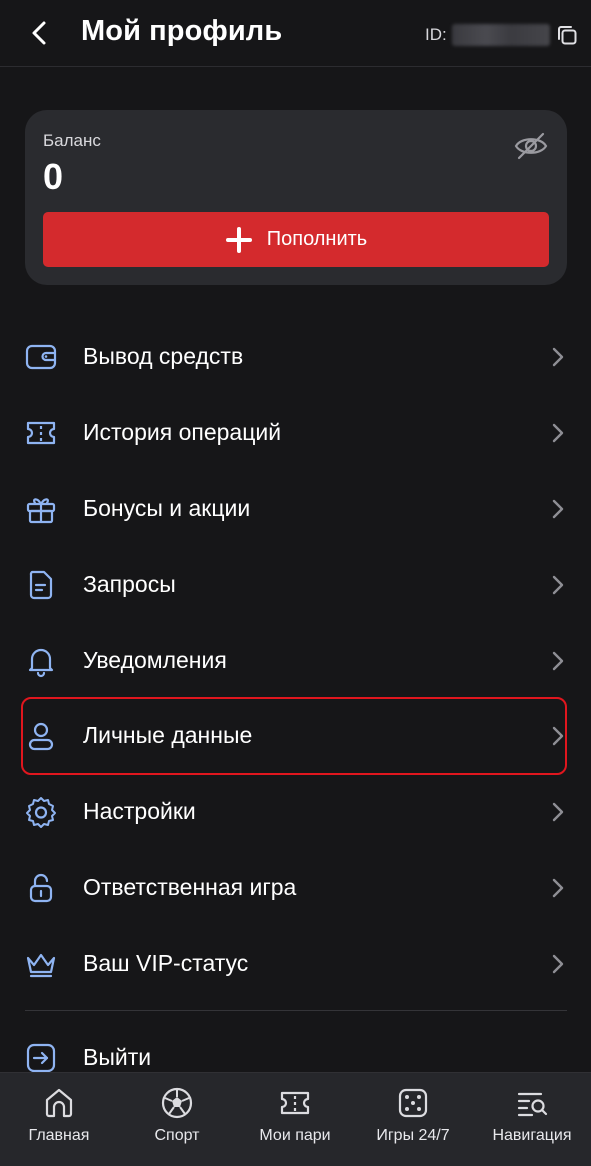 The height and width of the screenshot is (1166, 591). What do you see at coordinates (501, 35) in the screenshot?
I see `user-id-value-blurred` at bounding box center [501, 35].